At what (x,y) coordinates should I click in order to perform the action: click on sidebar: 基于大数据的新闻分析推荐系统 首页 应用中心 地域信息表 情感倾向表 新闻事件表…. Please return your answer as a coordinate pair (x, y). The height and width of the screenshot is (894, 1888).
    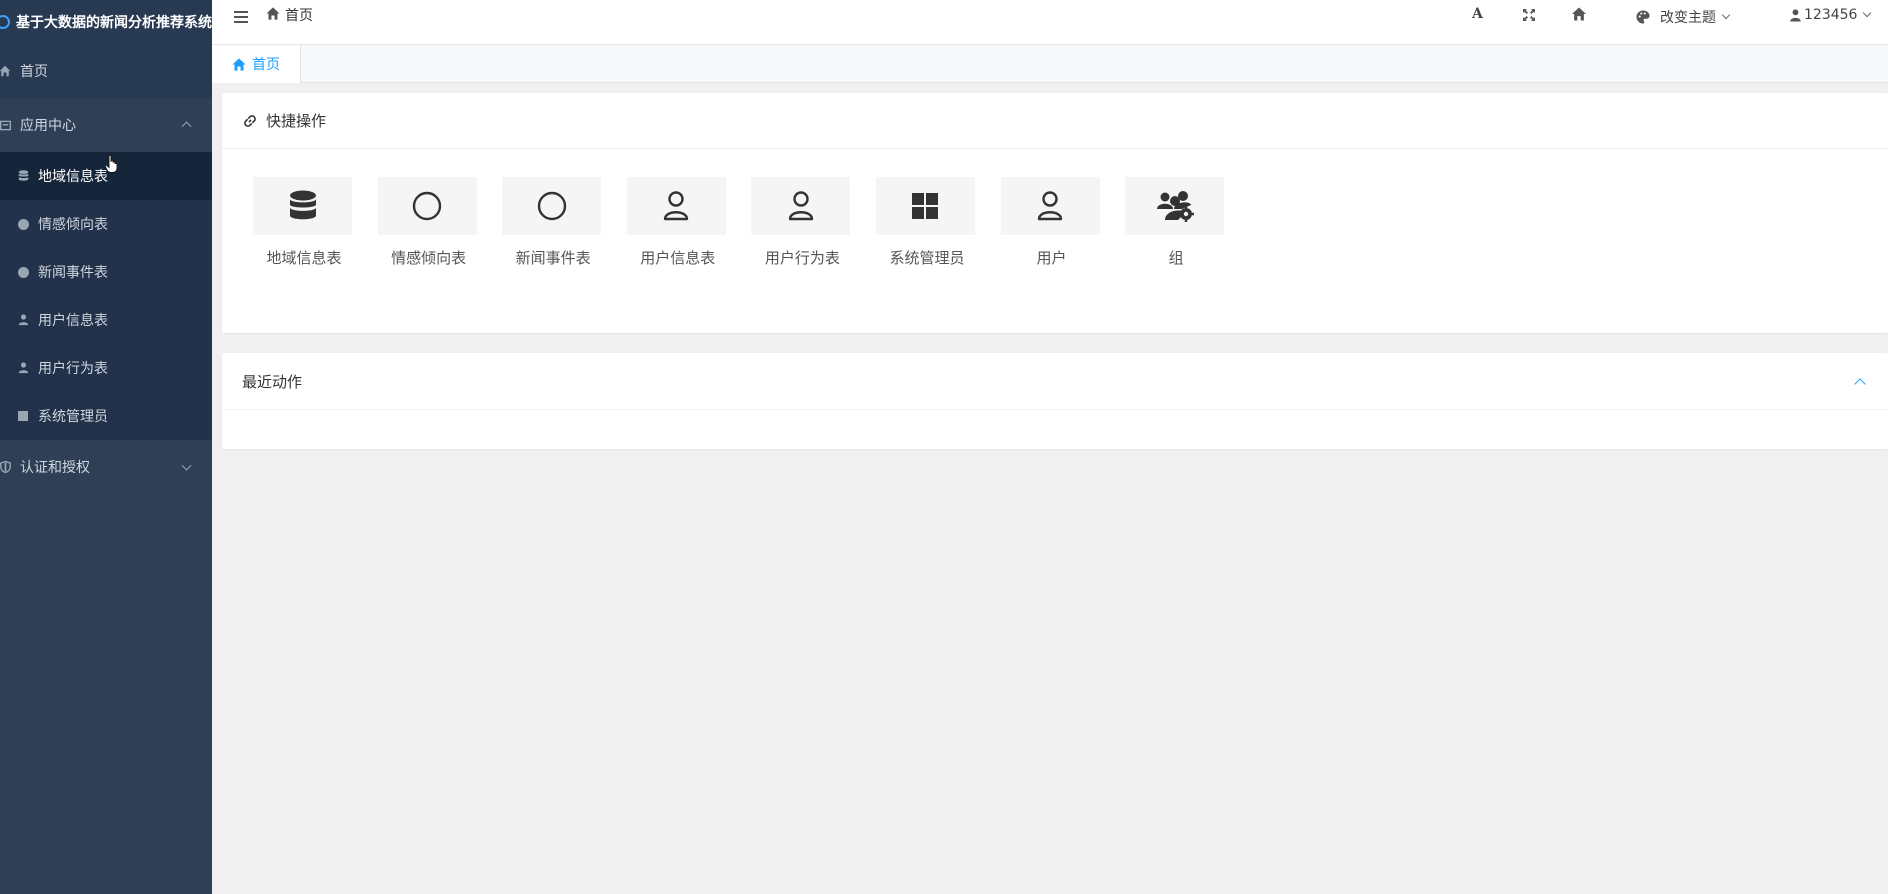
    Looking at the image, I should click on (106, 447).